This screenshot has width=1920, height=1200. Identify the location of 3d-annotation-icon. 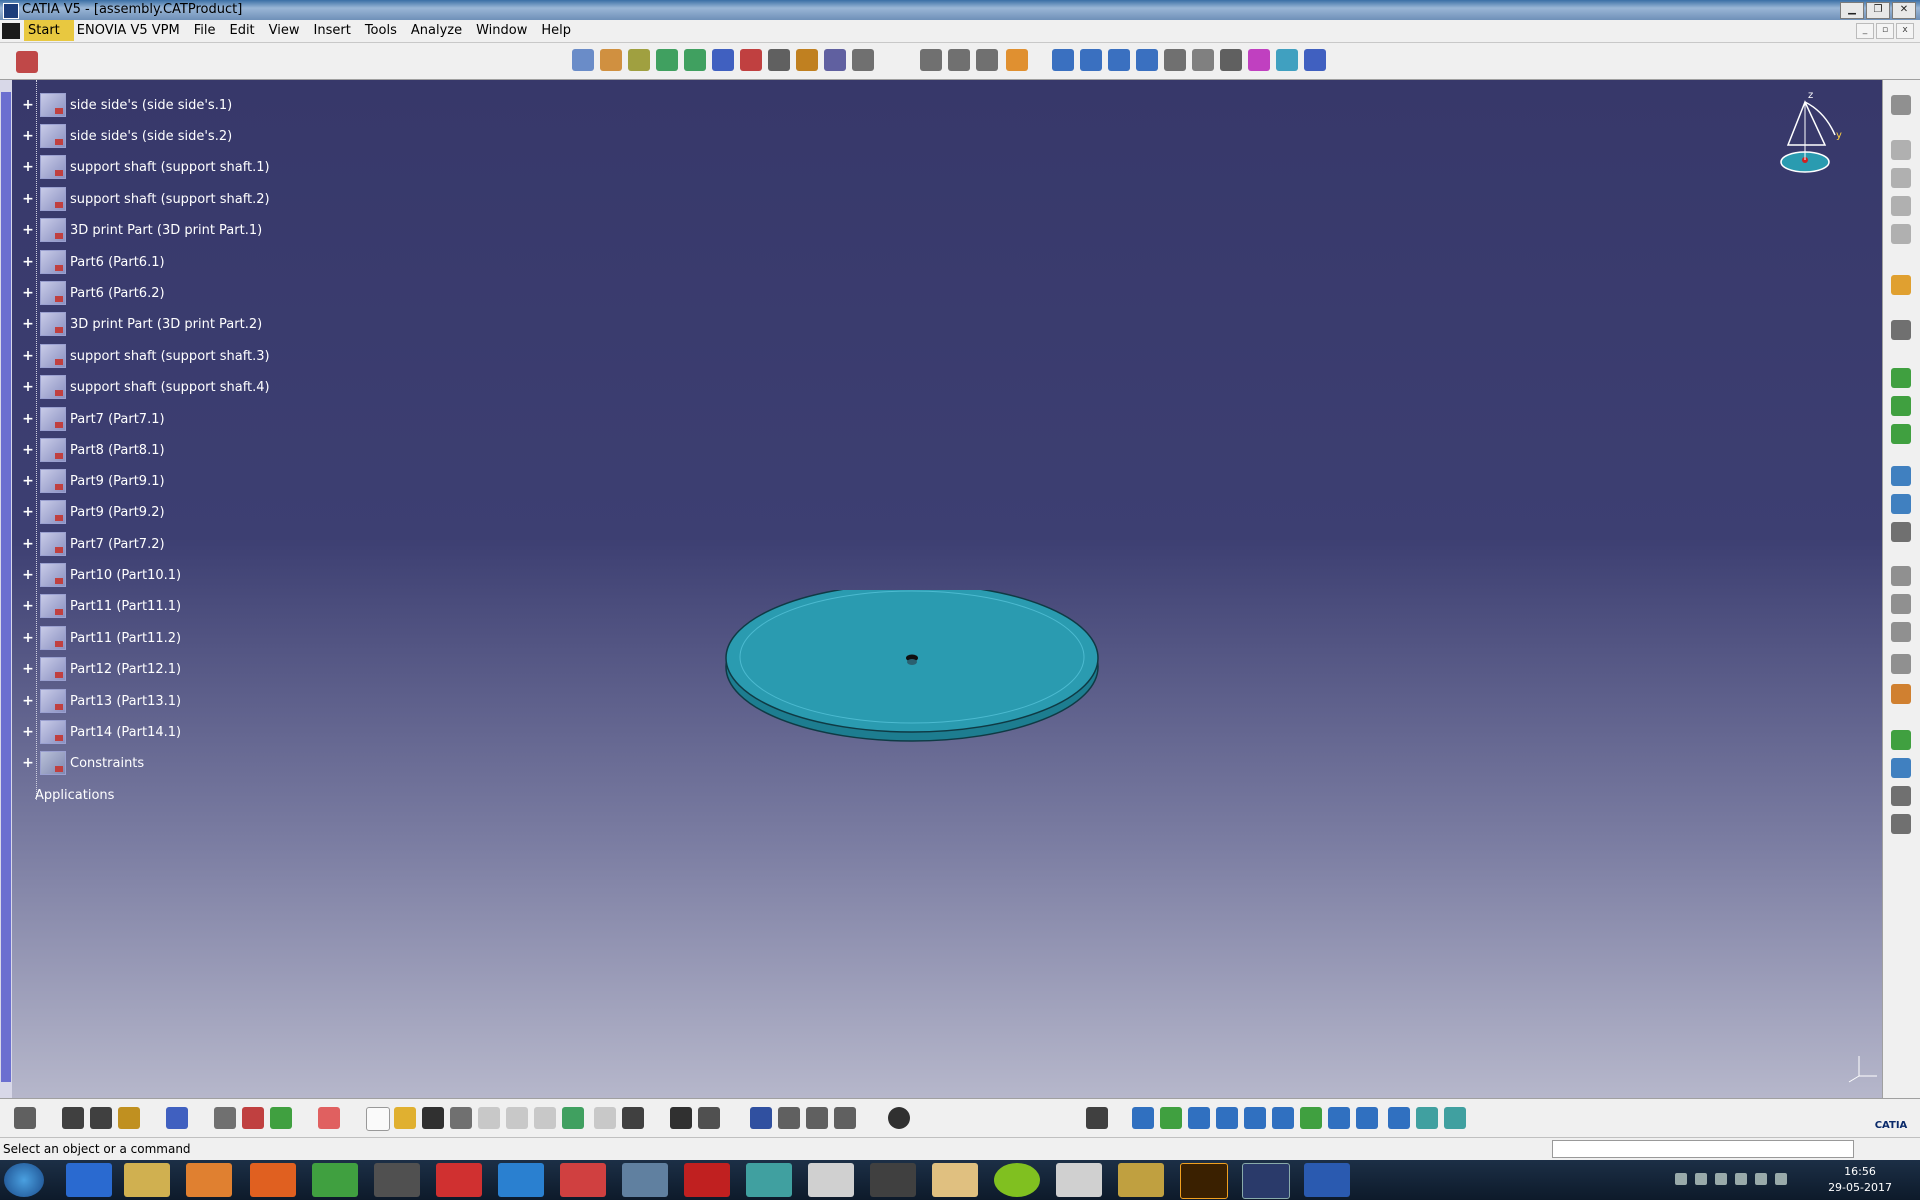
(1901, 664).